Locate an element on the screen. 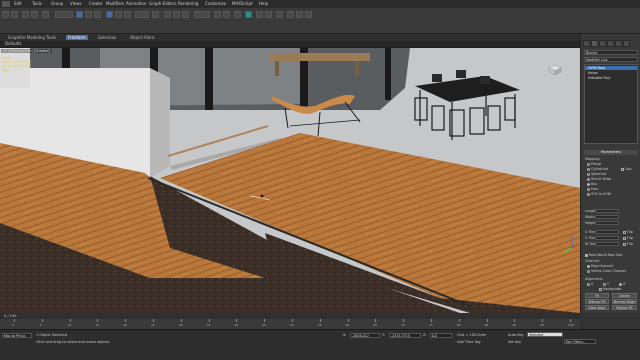 The image size is (640, 360). real-world-map-checkbox: Real-World Map Size is located at coordinates (603, 255).